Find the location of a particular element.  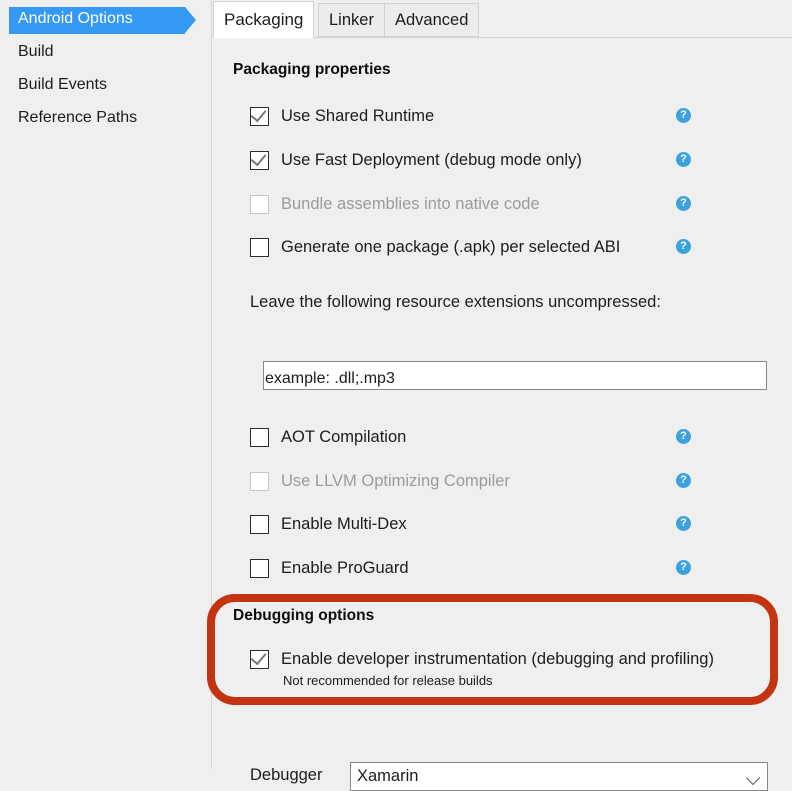

uncompressed-extensions-example: example: .dll;.mp3 is located at coordinates (330, 378).